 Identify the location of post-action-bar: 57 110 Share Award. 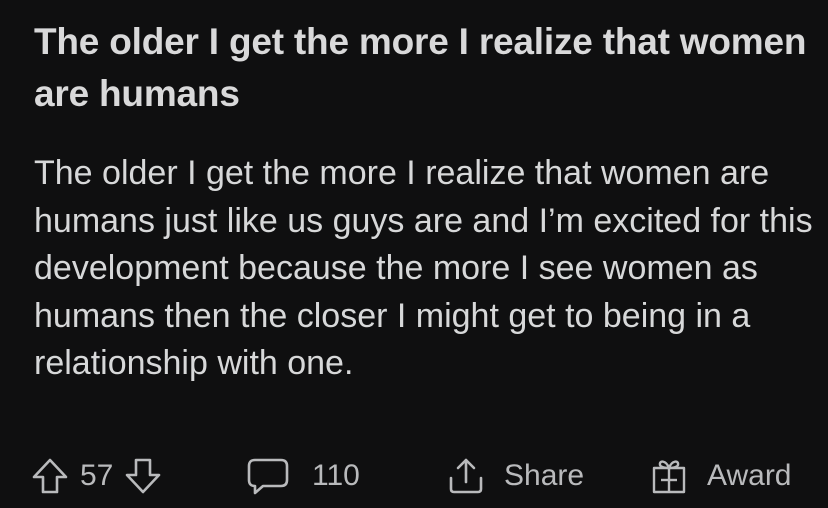
(414, 476).